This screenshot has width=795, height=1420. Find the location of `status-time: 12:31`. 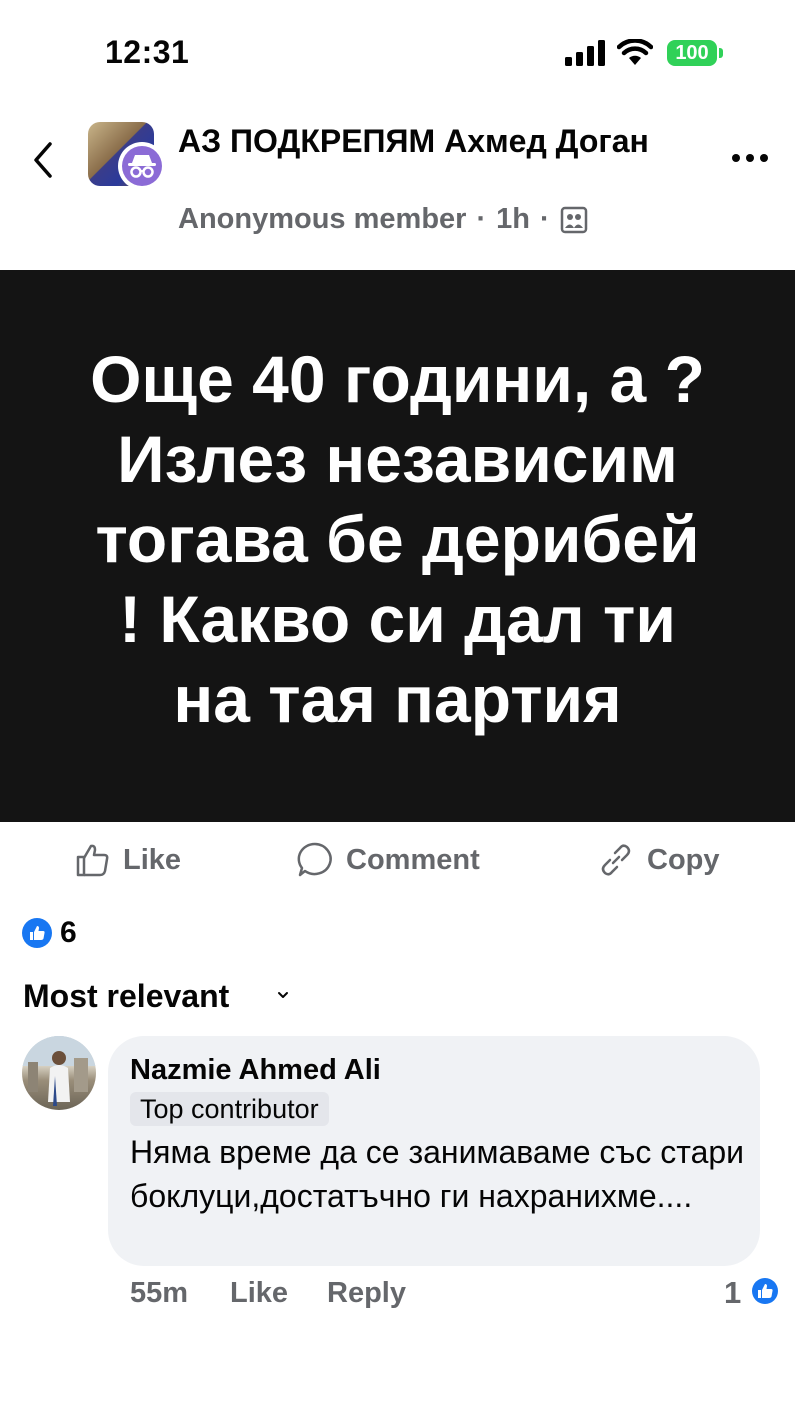

status-time: 12:31 is located at coordinates (147, 52).